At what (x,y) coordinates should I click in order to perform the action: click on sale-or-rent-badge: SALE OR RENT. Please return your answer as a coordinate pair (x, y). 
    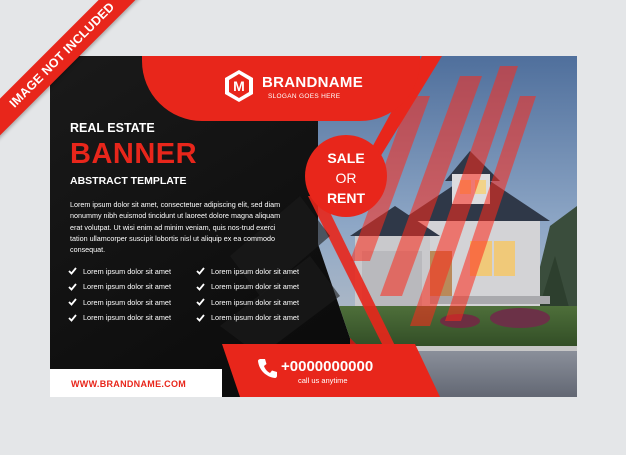
    Looking at the image, I should click on (346, 176).